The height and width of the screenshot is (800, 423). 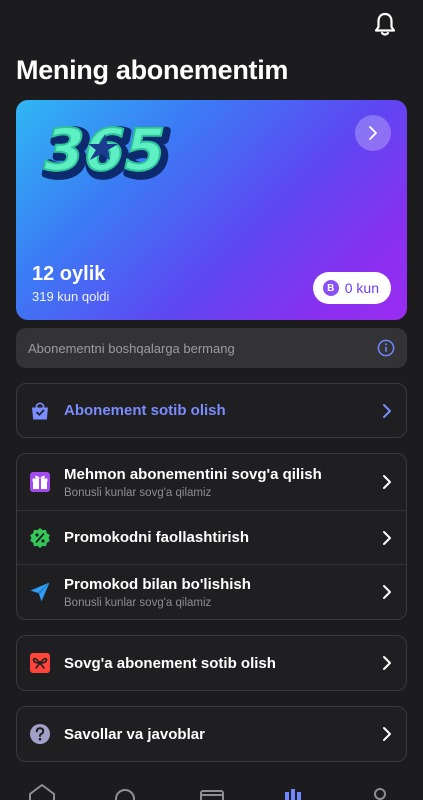 I want to click on promo-share-label: Promokod bilan bo'lishish, so click(x=157, y=584).